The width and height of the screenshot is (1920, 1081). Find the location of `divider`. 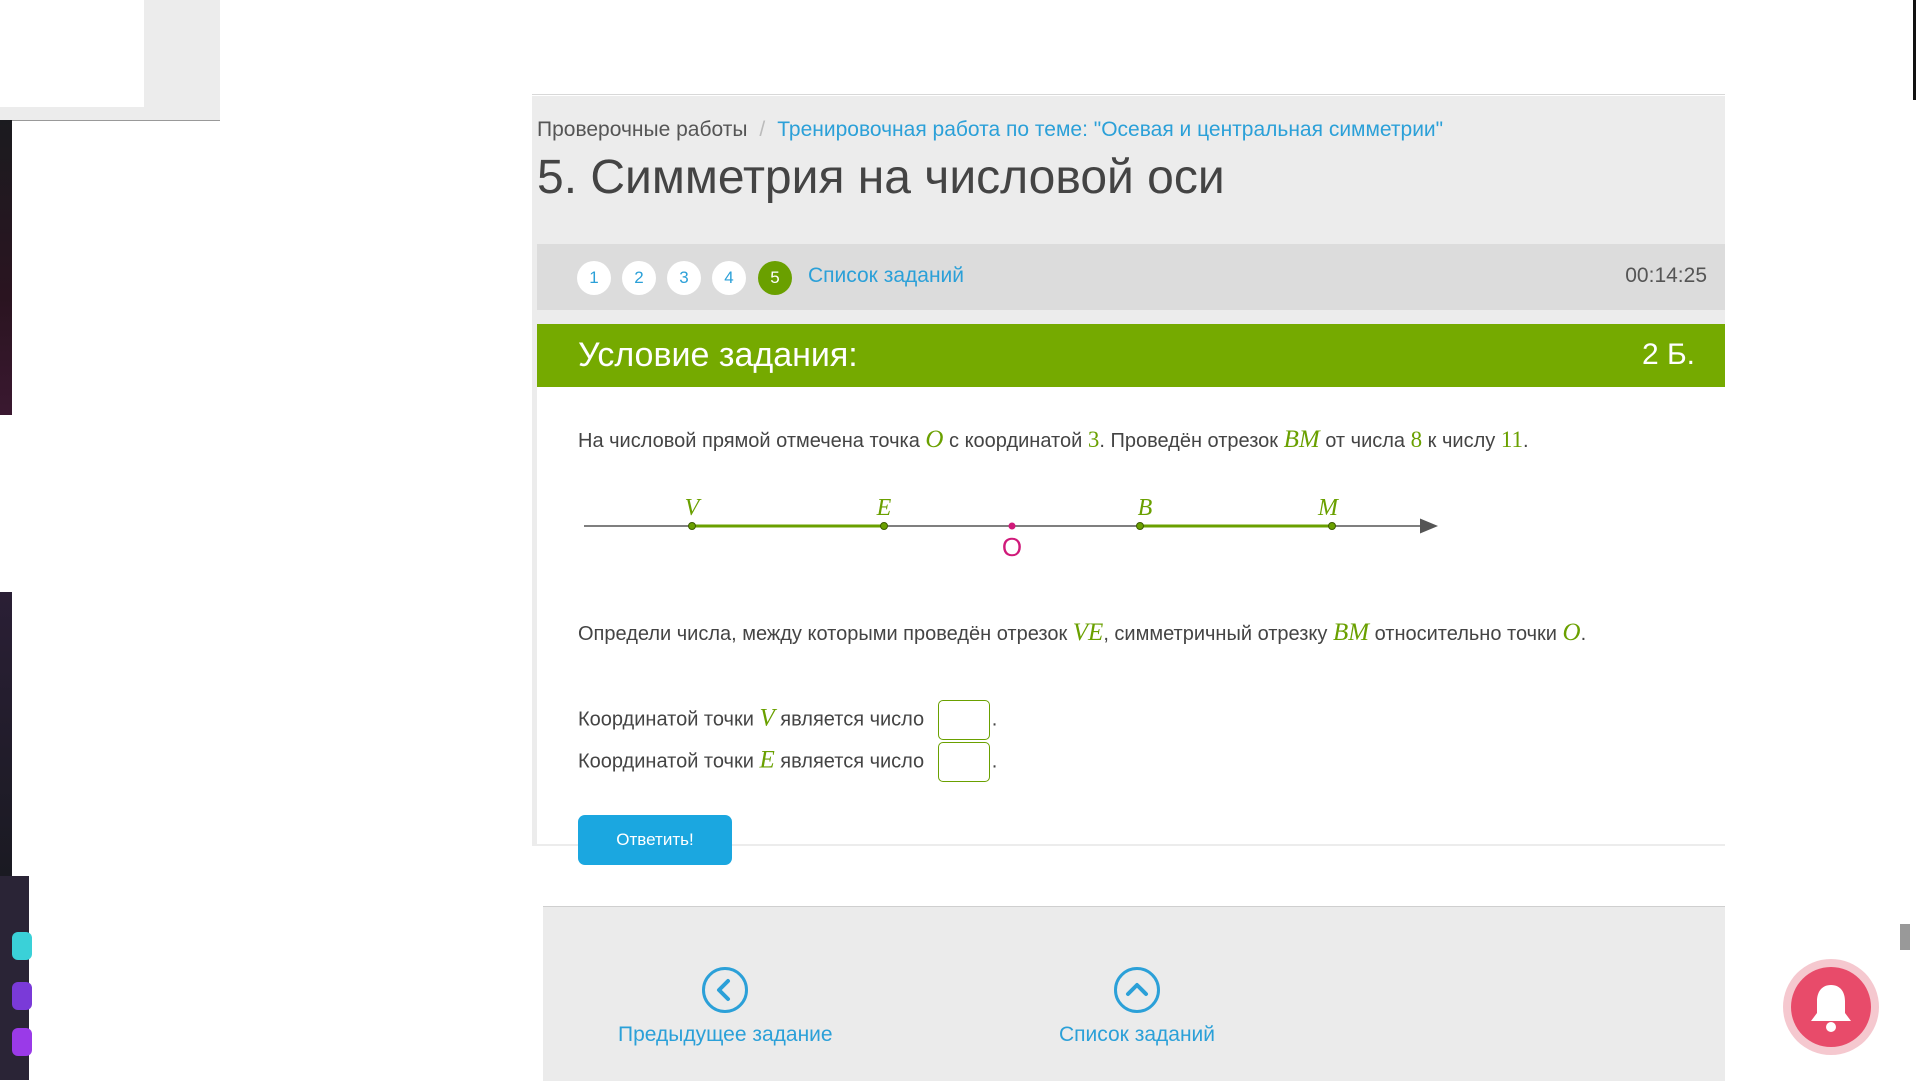

divider is located at coordinates (1128, 94).